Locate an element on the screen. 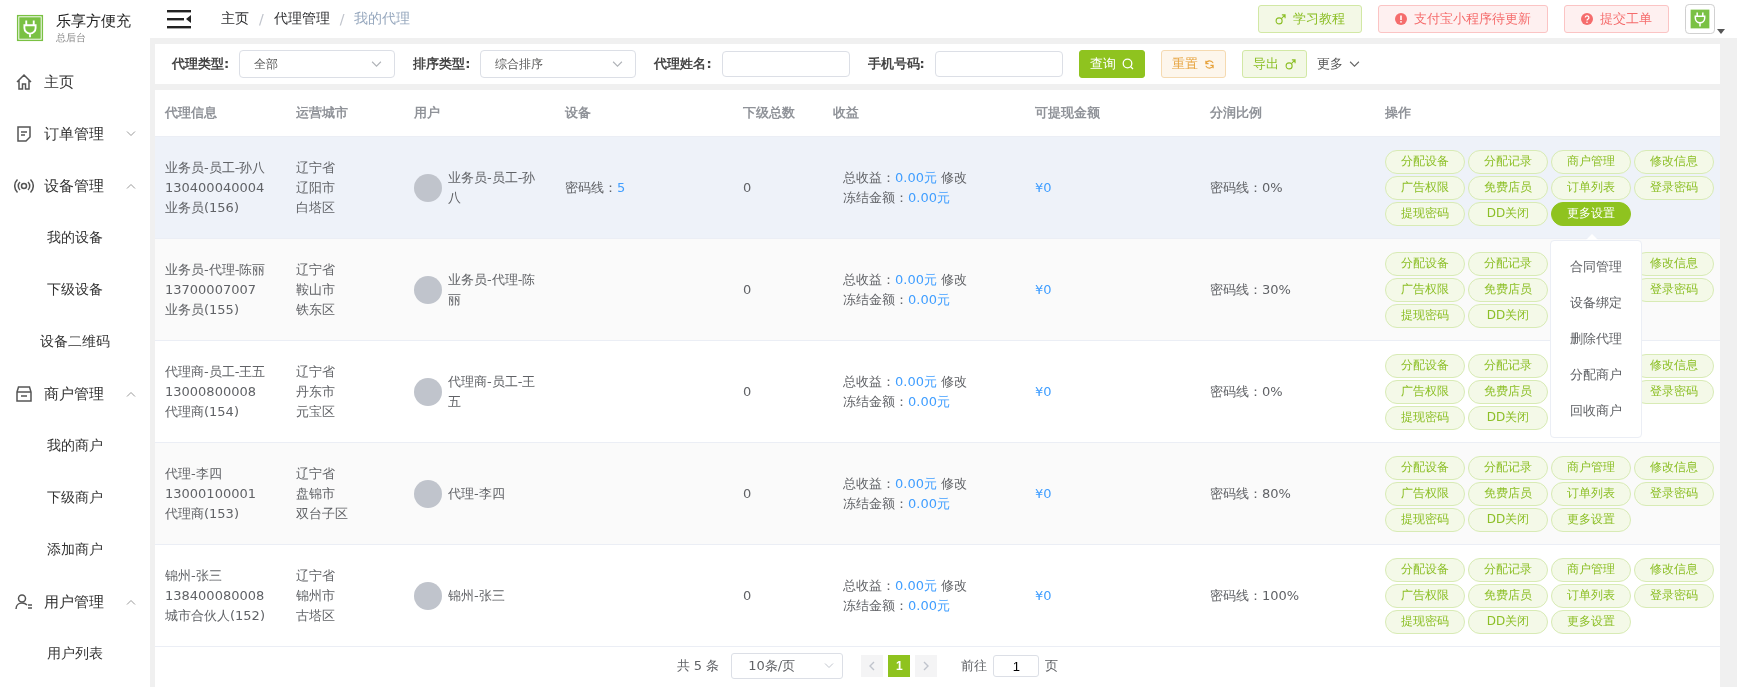 The image size is (1737, 687). sidebar-subitem: 用户列表 is located at coordinates (75, 654).